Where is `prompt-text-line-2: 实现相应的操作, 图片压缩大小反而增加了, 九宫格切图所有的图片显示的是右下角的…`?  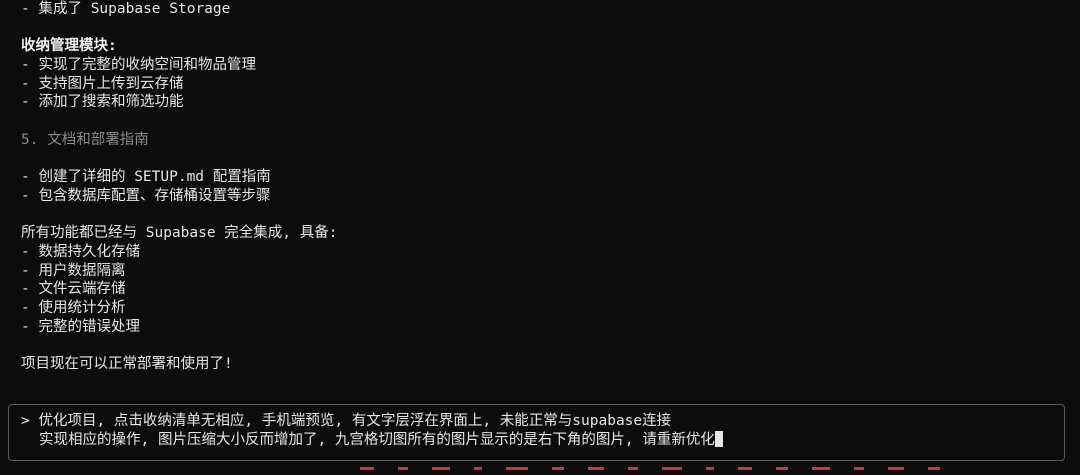 prompt-text-line-2: 实现相应的操作, 图片压缩大小反而增加了, 九宫格切图所有的图片显示的是右下角的… is located at coordinates (377, 440).